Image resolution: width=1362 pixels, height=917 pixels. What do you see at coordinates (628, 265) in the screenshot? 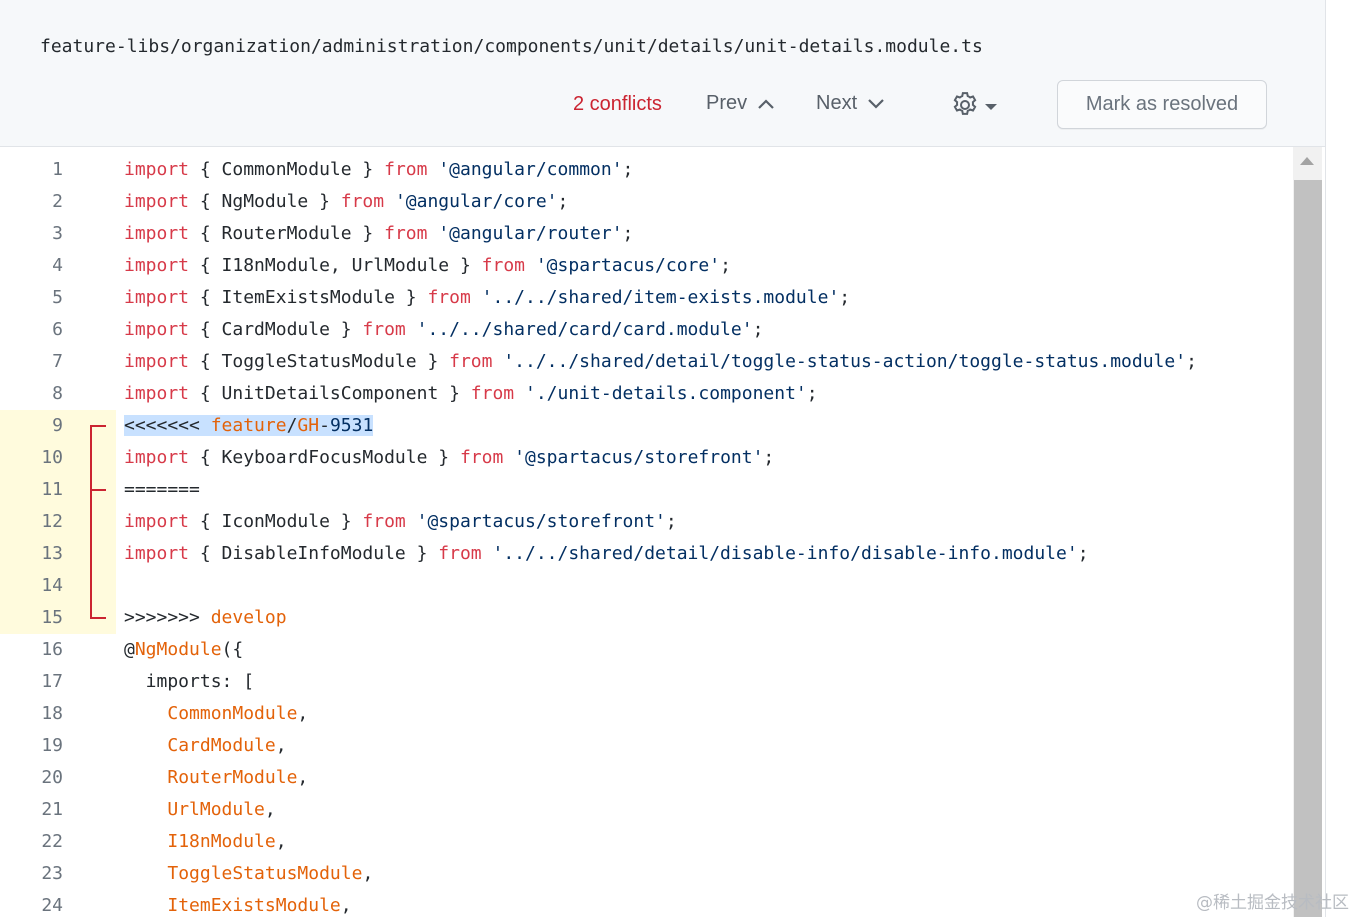
I see `code-token: '@spartacus/core'` at bounding box center [628, 265].